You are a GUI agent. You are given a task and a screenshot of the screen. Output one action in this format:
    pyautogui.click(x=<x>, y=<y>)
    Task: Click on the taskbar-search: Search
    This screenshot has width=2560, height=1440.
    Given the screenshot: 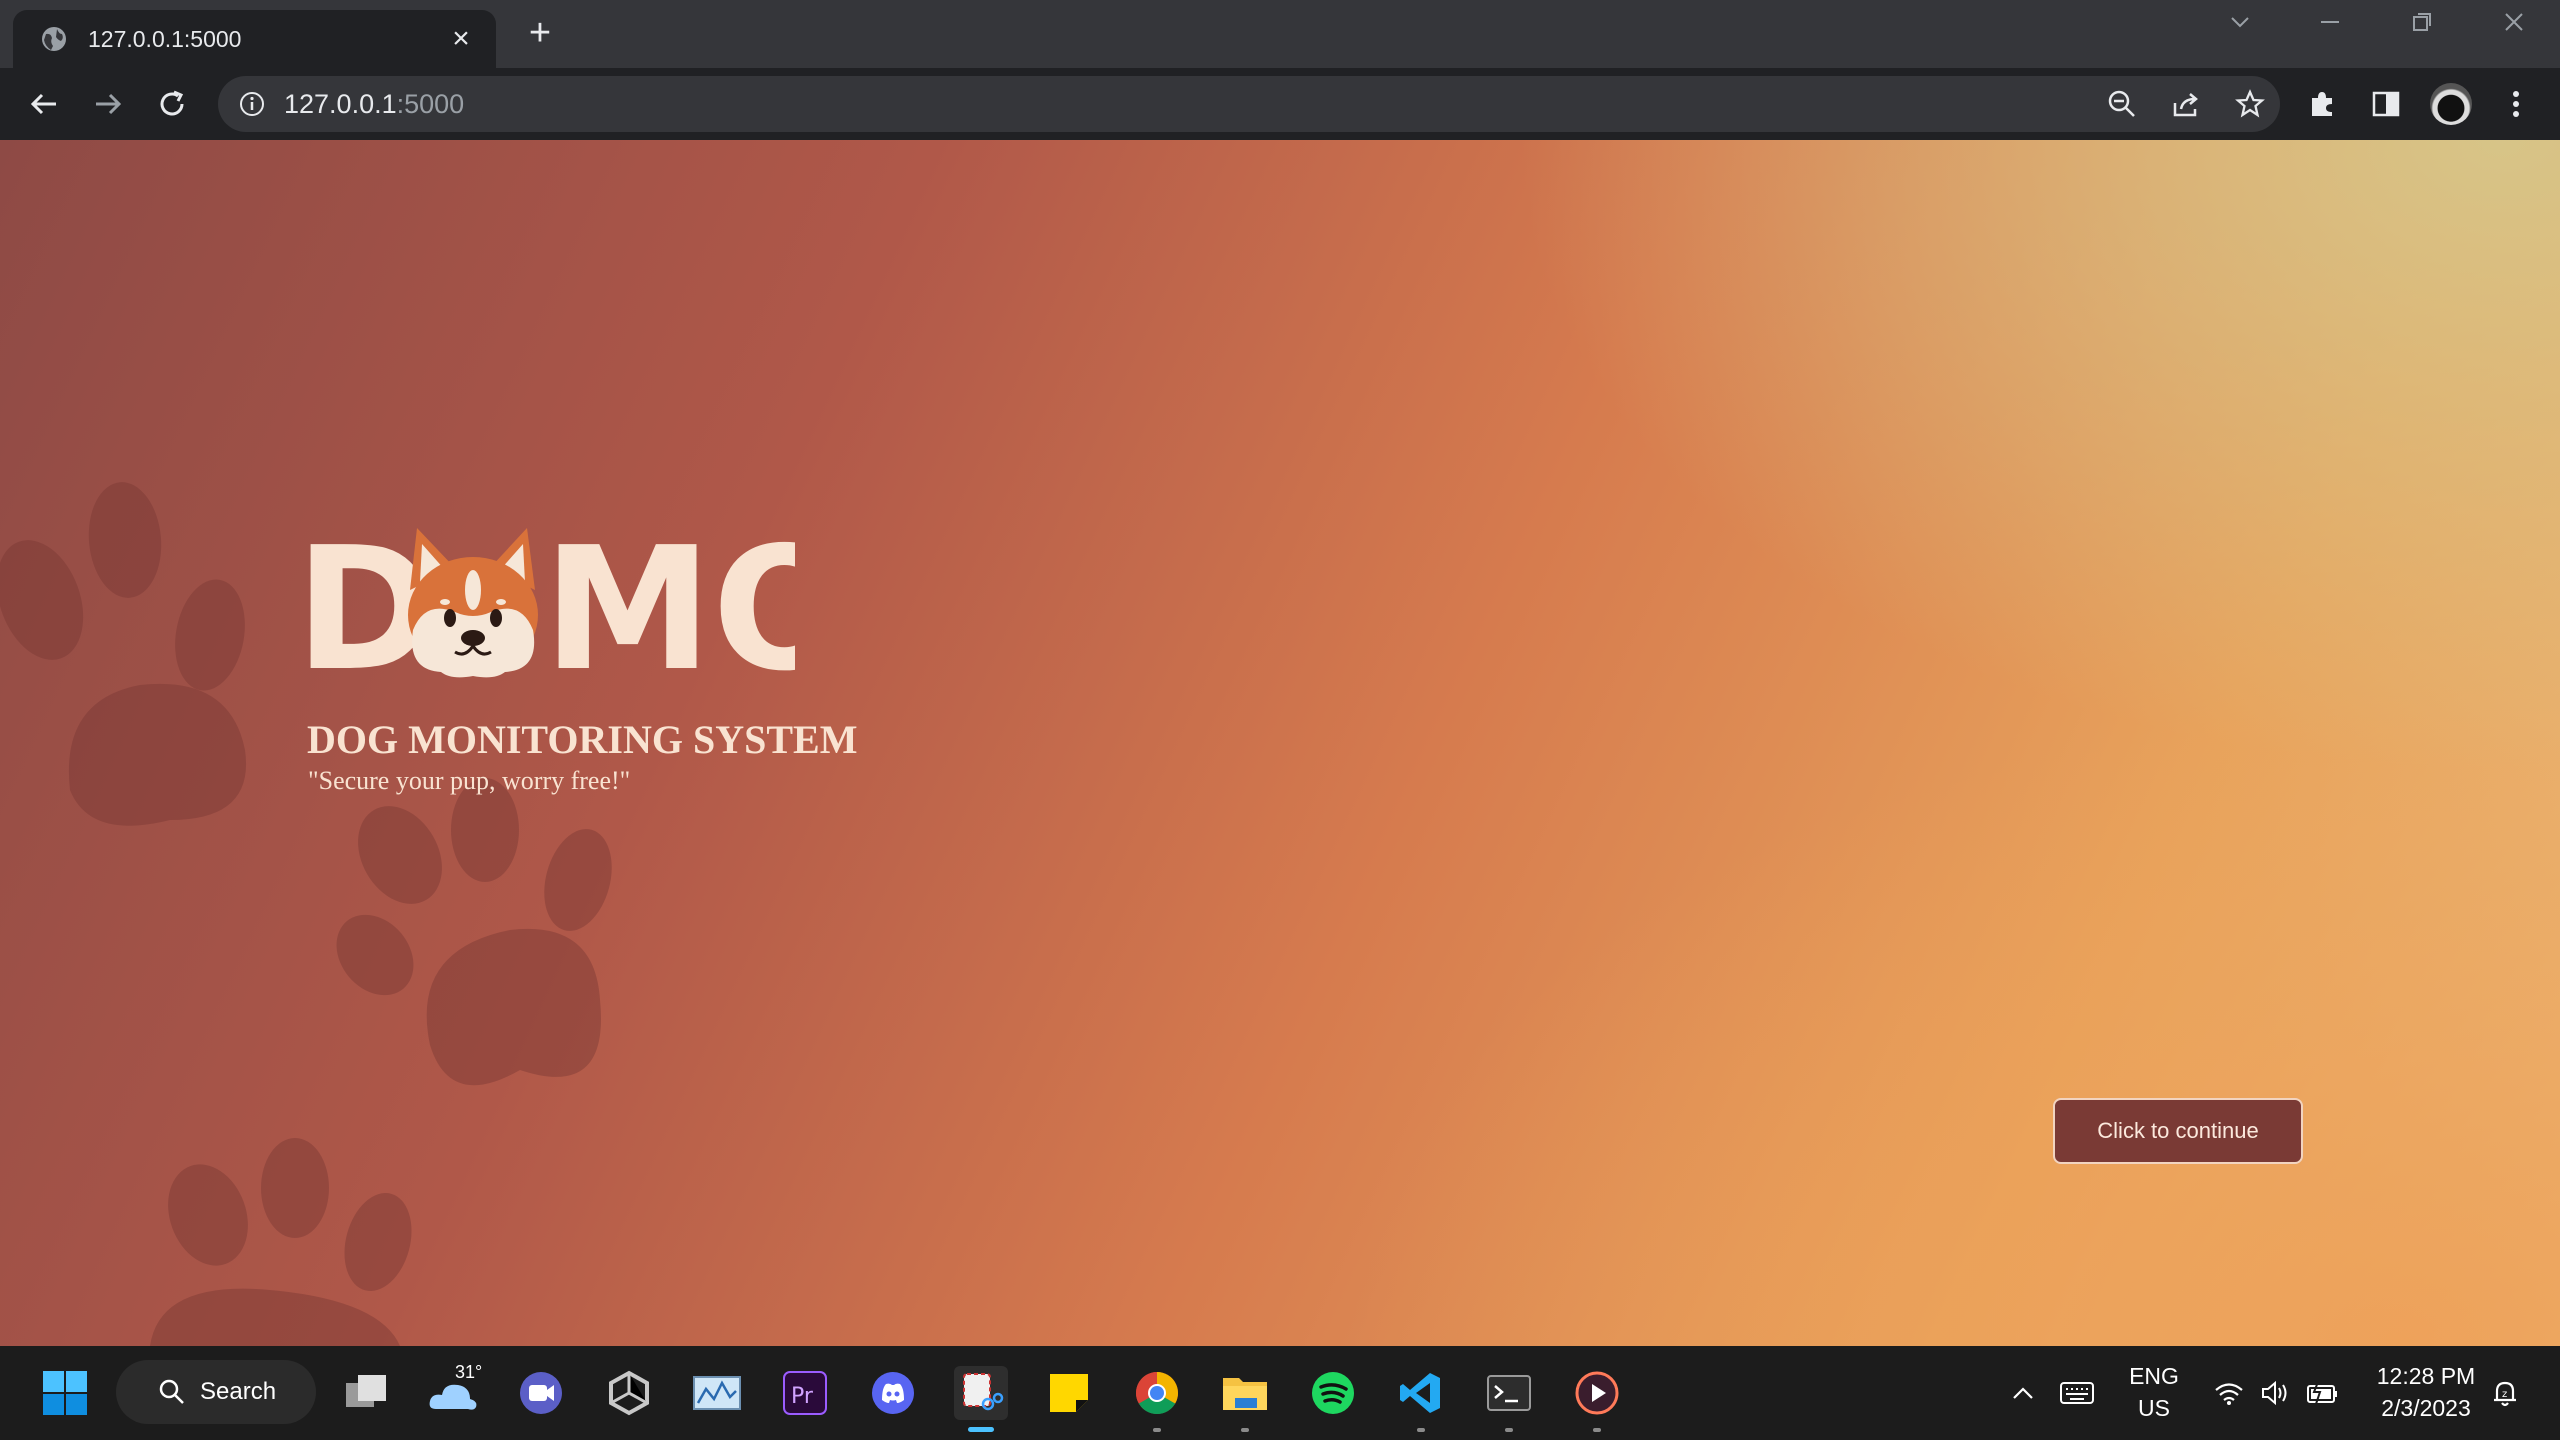 What is the action you would take?
    pyautogui.click(x=216, y=1392)
    